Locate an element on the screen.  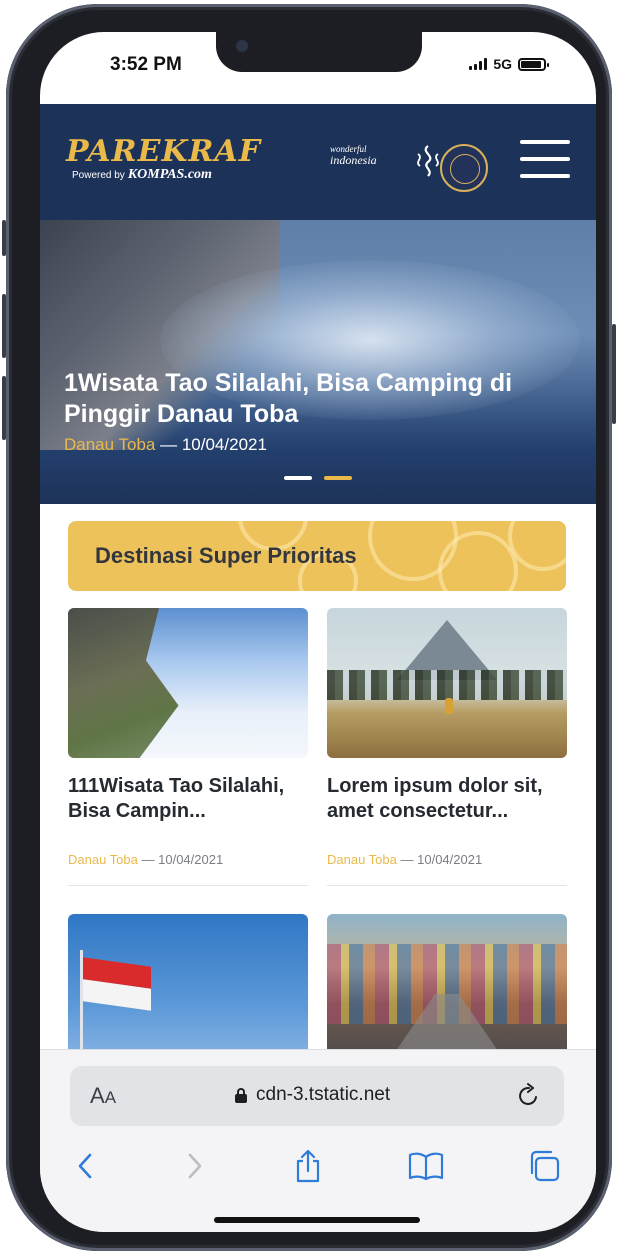
bookmarks-button is located at coordinates (426, 1166).